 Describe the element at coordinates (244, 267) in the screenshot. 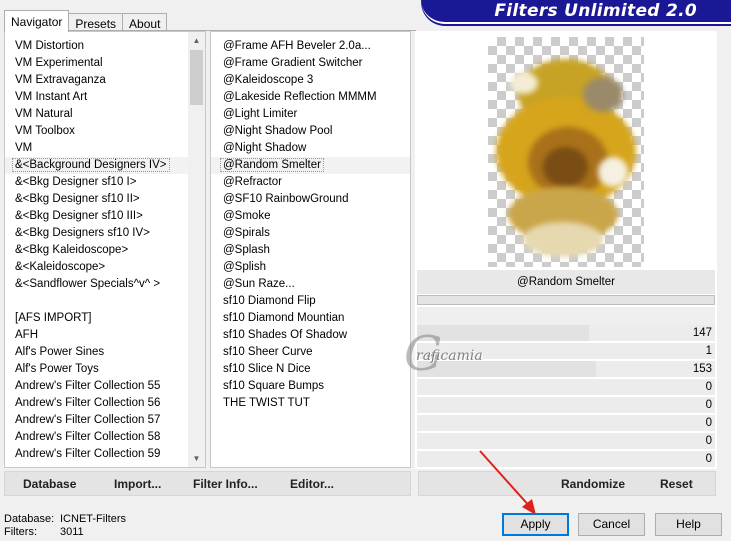

I see `filter-label: @Splish` at that location.